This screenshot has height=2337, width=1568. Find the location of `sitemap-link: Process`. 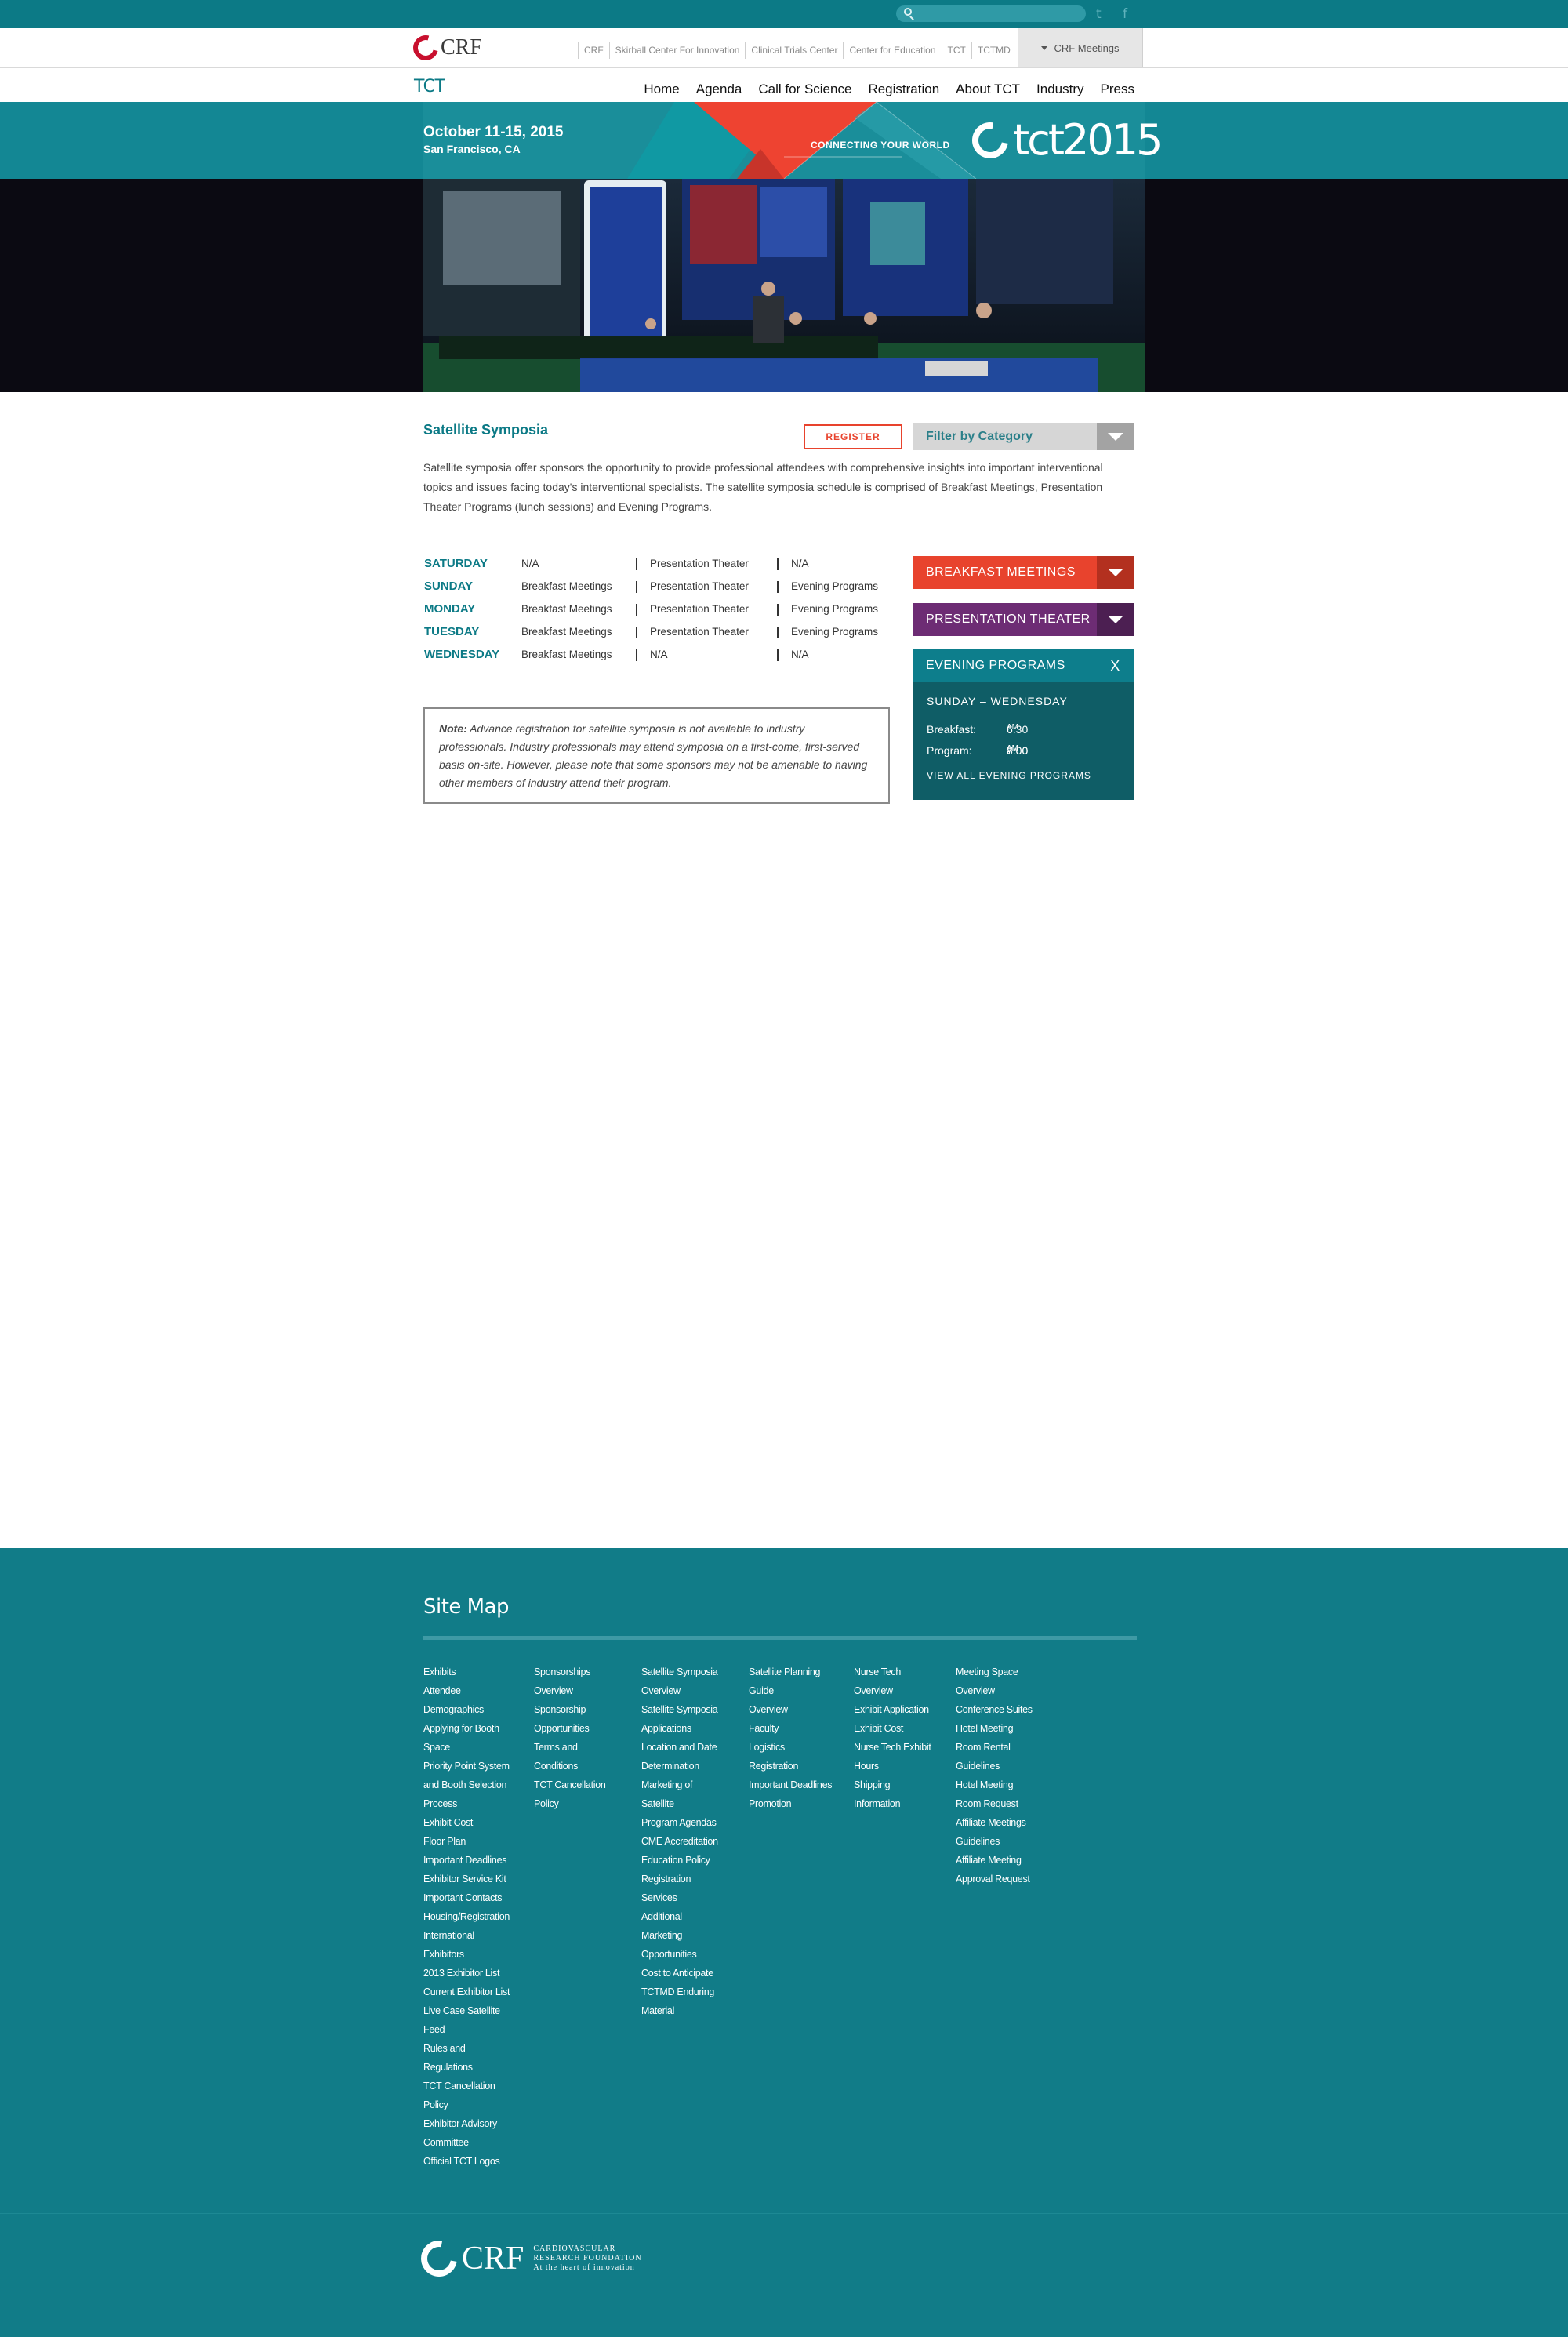

sitemap-link: Process is located at coordinates (474, 1803).